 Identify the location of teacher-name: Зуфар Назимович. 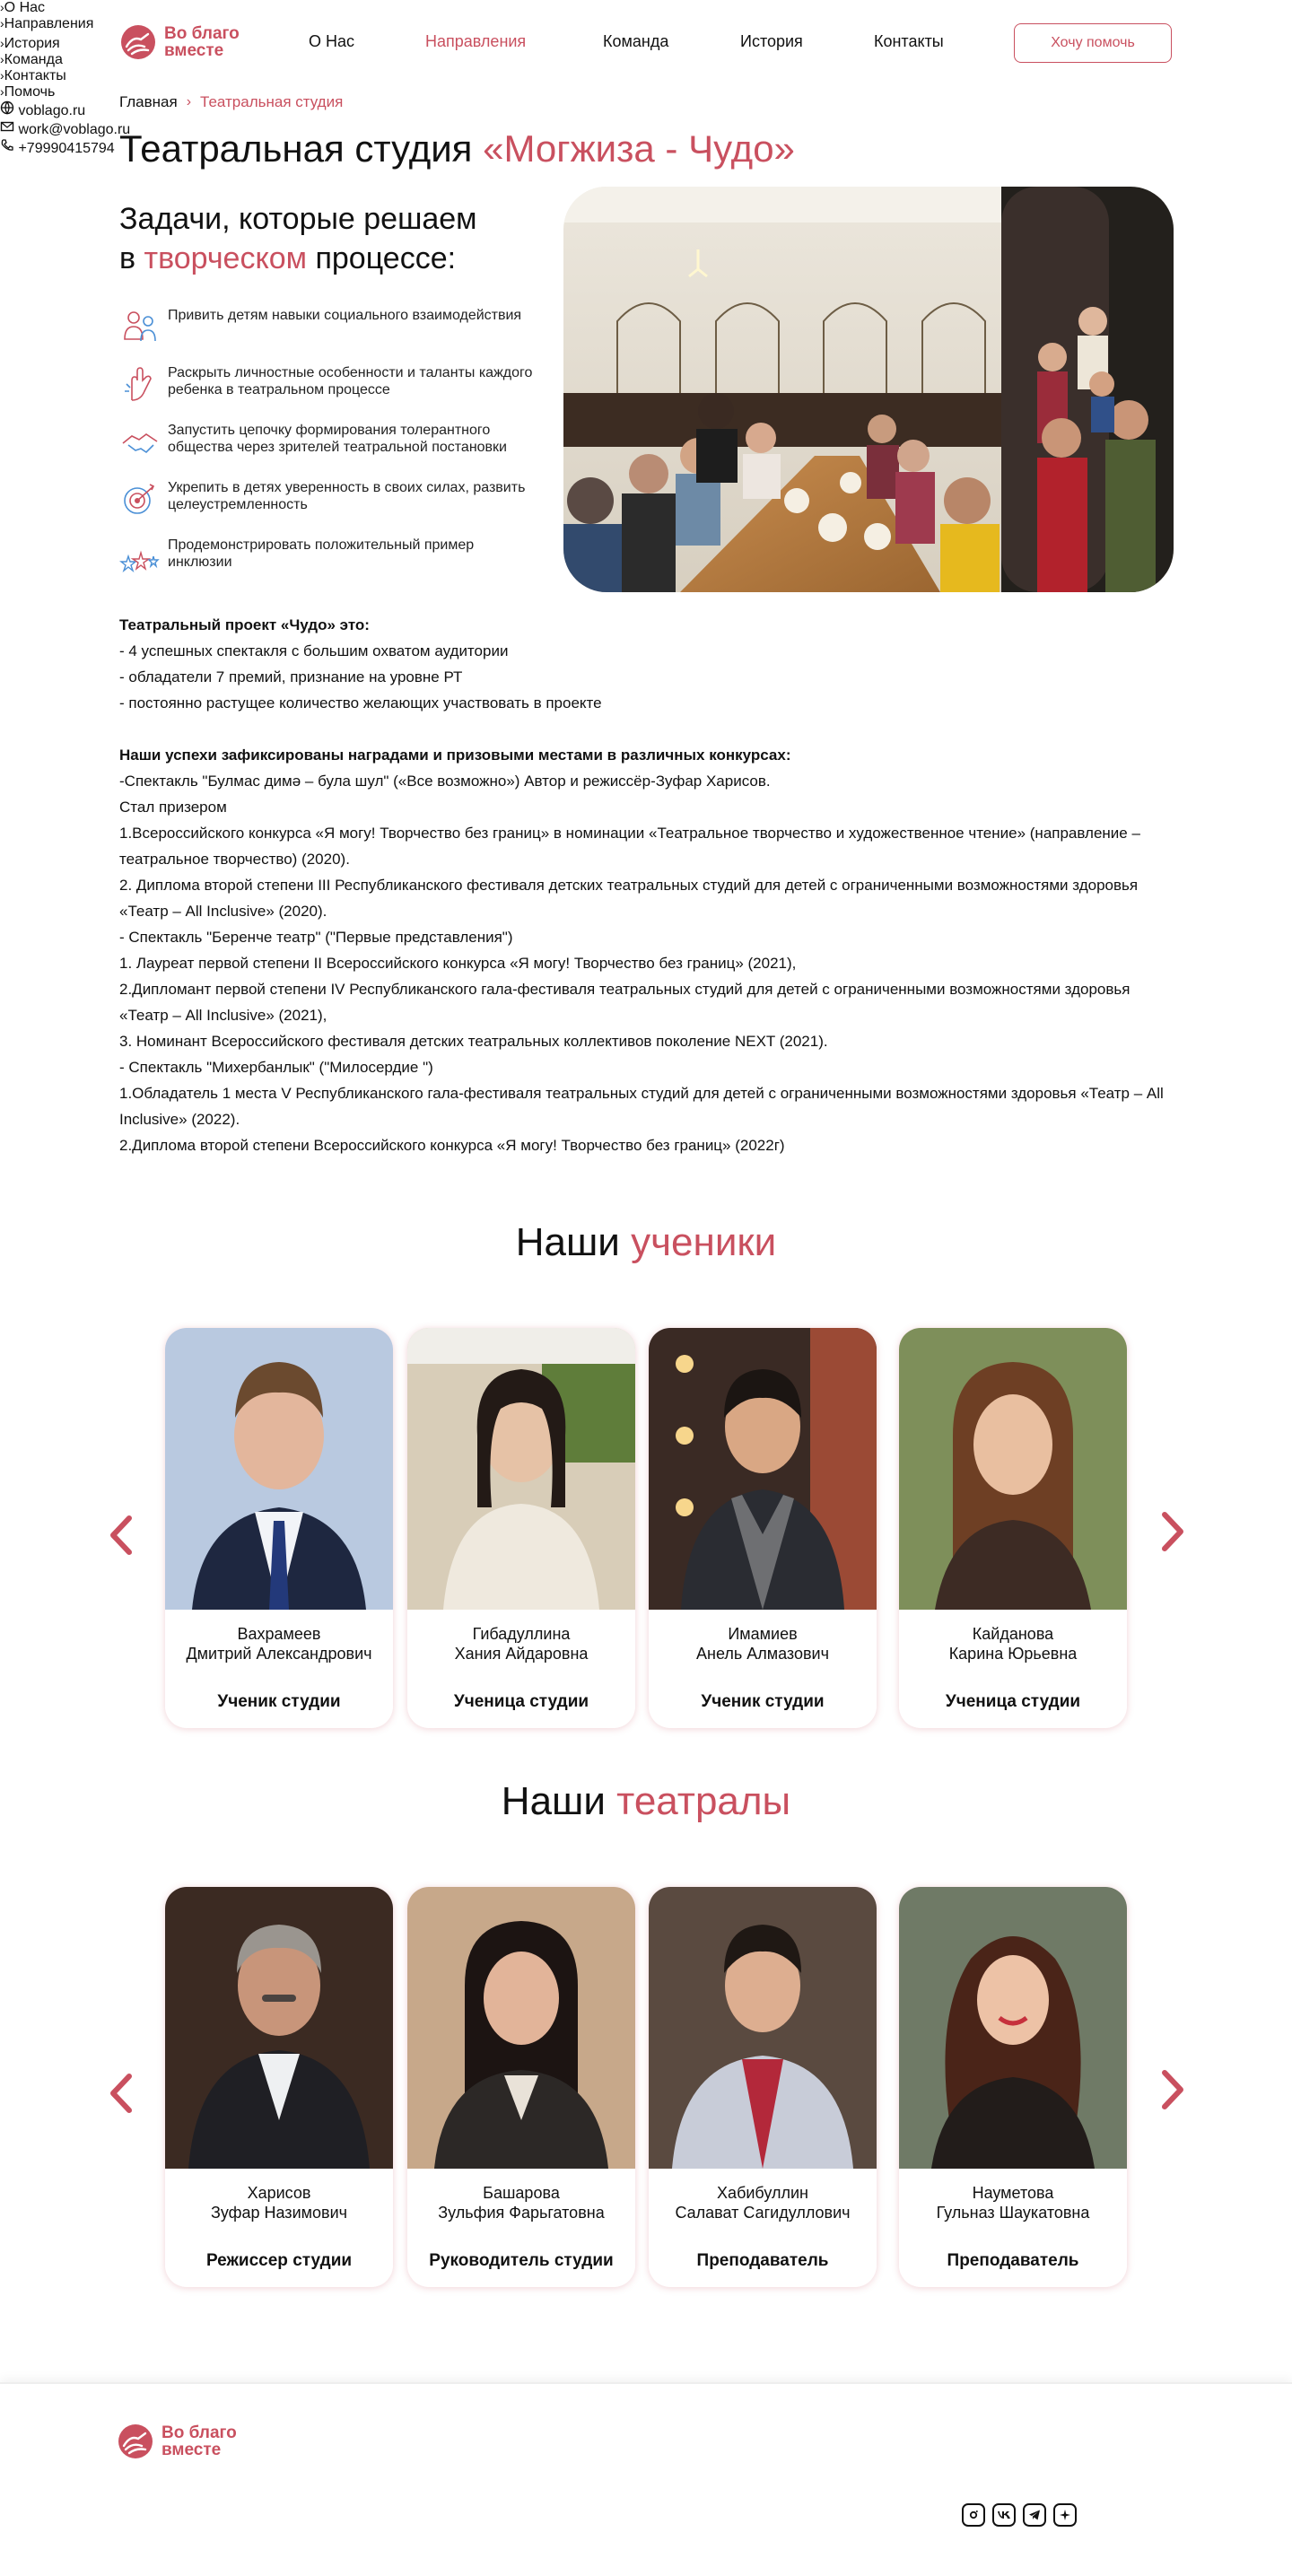
(279, 2213).